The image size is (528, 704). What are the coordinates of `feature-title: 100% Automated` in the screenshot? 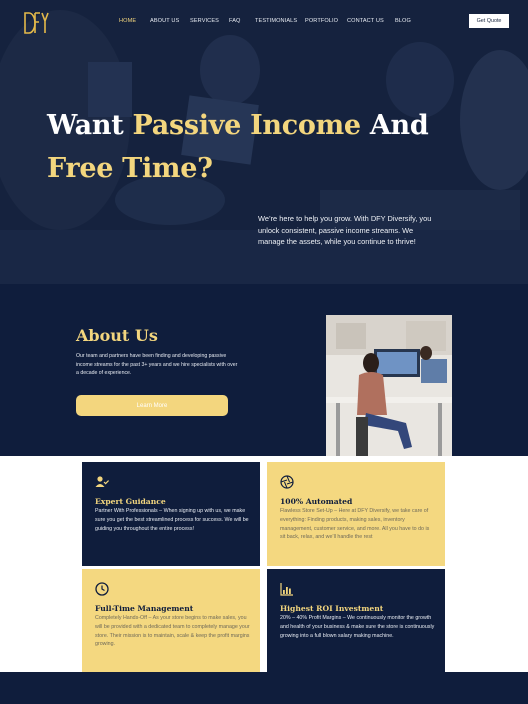 It's located at (316, 501).